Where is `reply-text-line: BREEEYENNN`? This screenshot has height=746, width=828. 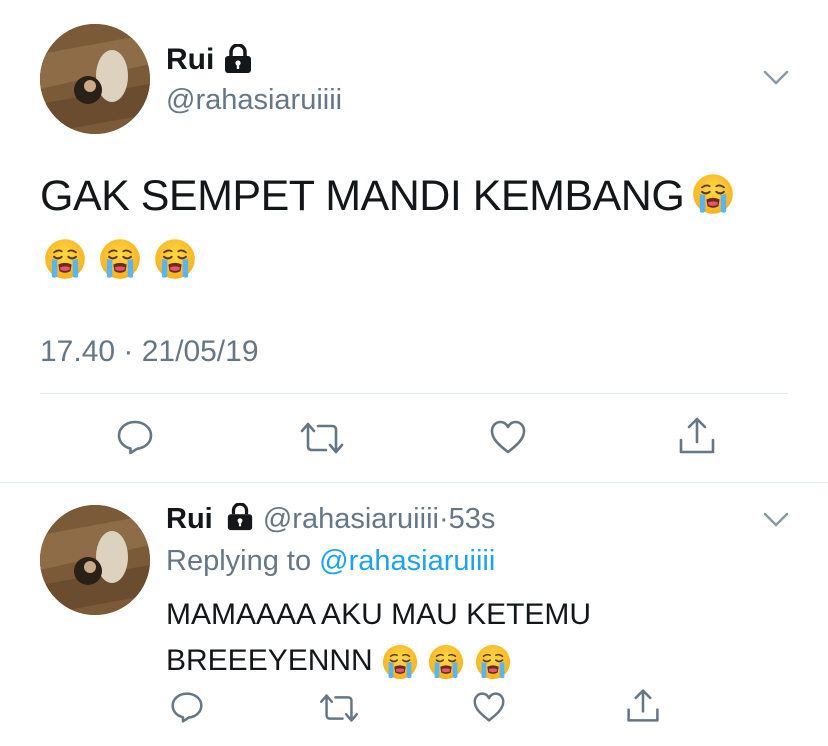 reply-text-line: BREEEYENNN is located at coordinates (378, 661).